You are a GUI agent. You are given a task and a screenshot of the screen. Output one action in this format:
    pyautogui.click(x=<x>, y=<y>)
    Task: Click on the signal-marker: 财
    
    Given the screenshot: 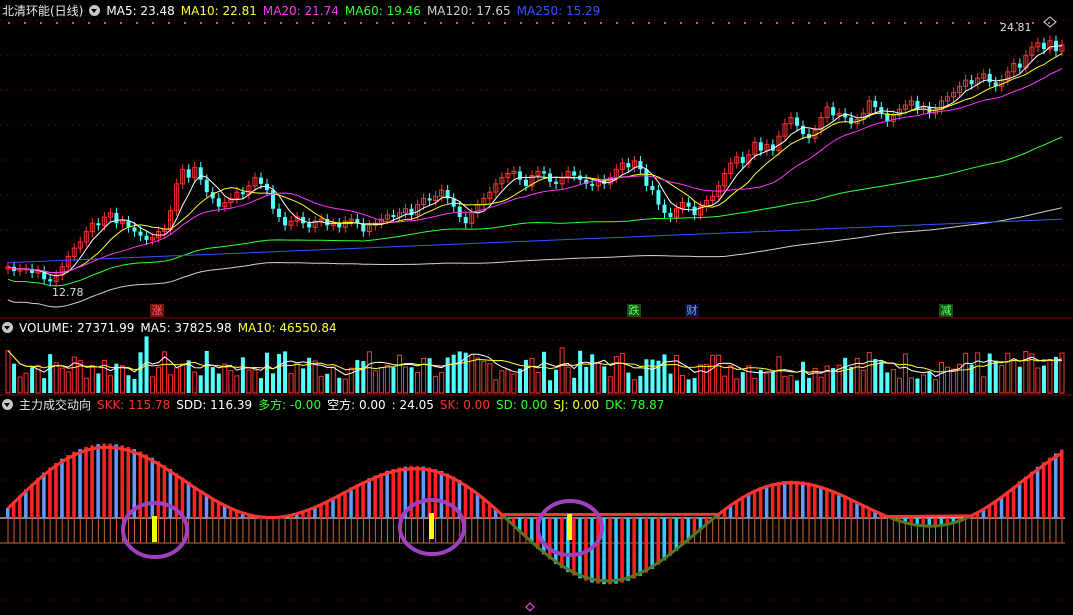 What is the action you would take?
    pyautogui.click(x=692, y=310)
    